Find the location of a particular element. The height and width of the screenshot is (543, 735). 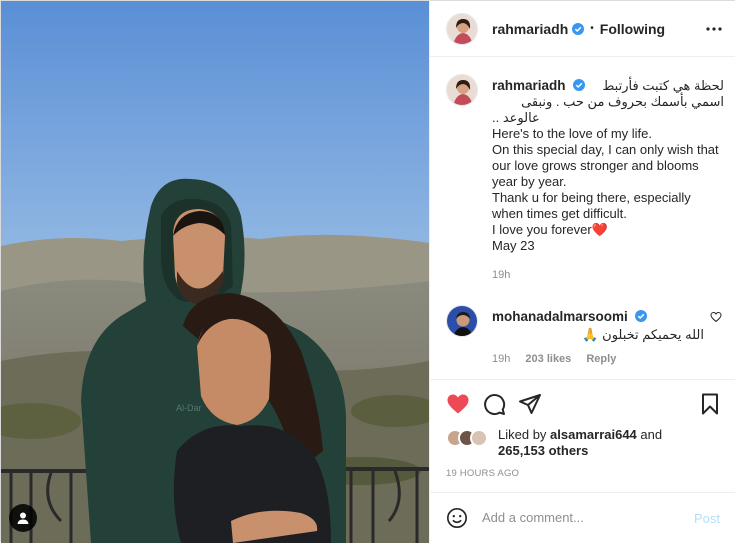

comment-composer: Post is located at coordinates (582, 517).